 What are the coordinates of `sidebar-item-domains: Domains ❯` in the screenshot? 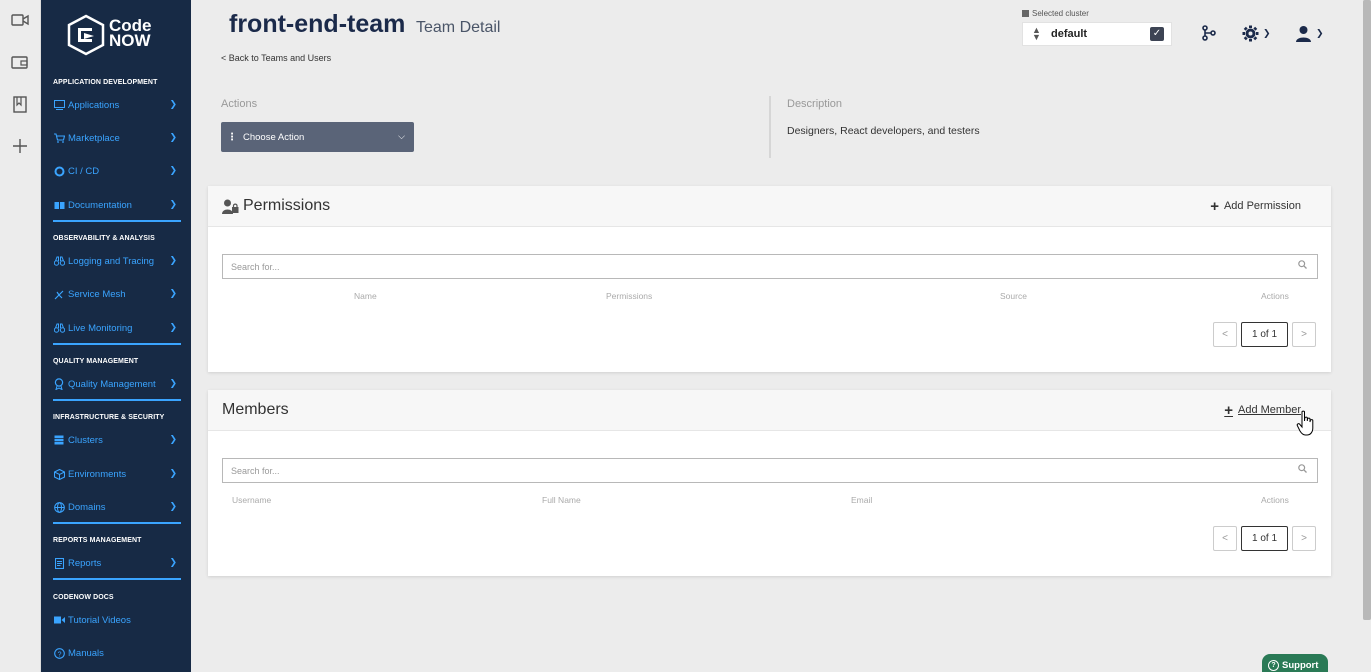 It's located at (117, 507).